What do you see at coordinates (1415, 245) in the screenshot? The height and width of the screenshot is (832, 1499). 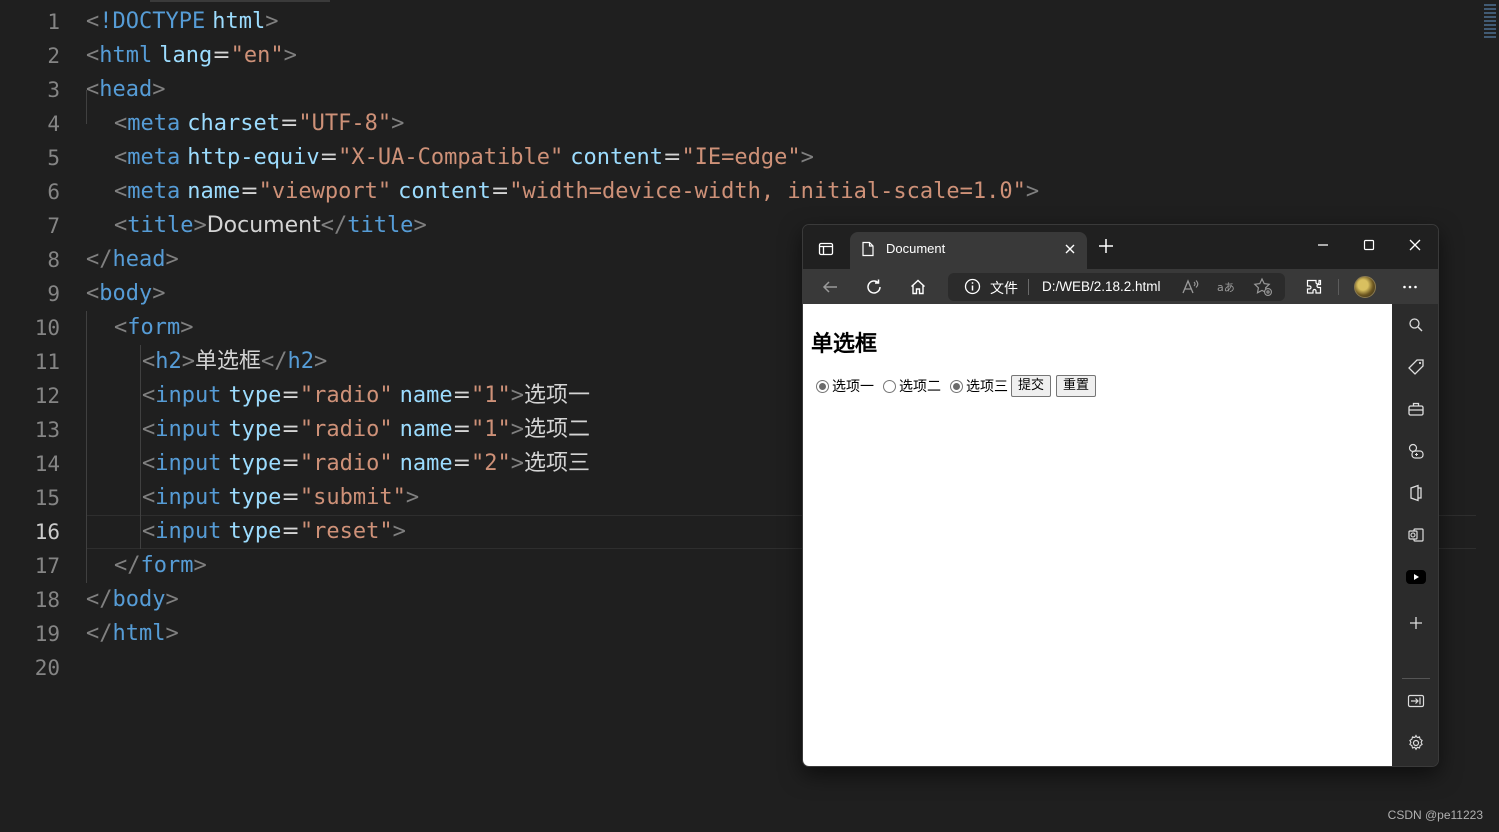 I see `close-window-icon` at bounding box center [1415, 245].